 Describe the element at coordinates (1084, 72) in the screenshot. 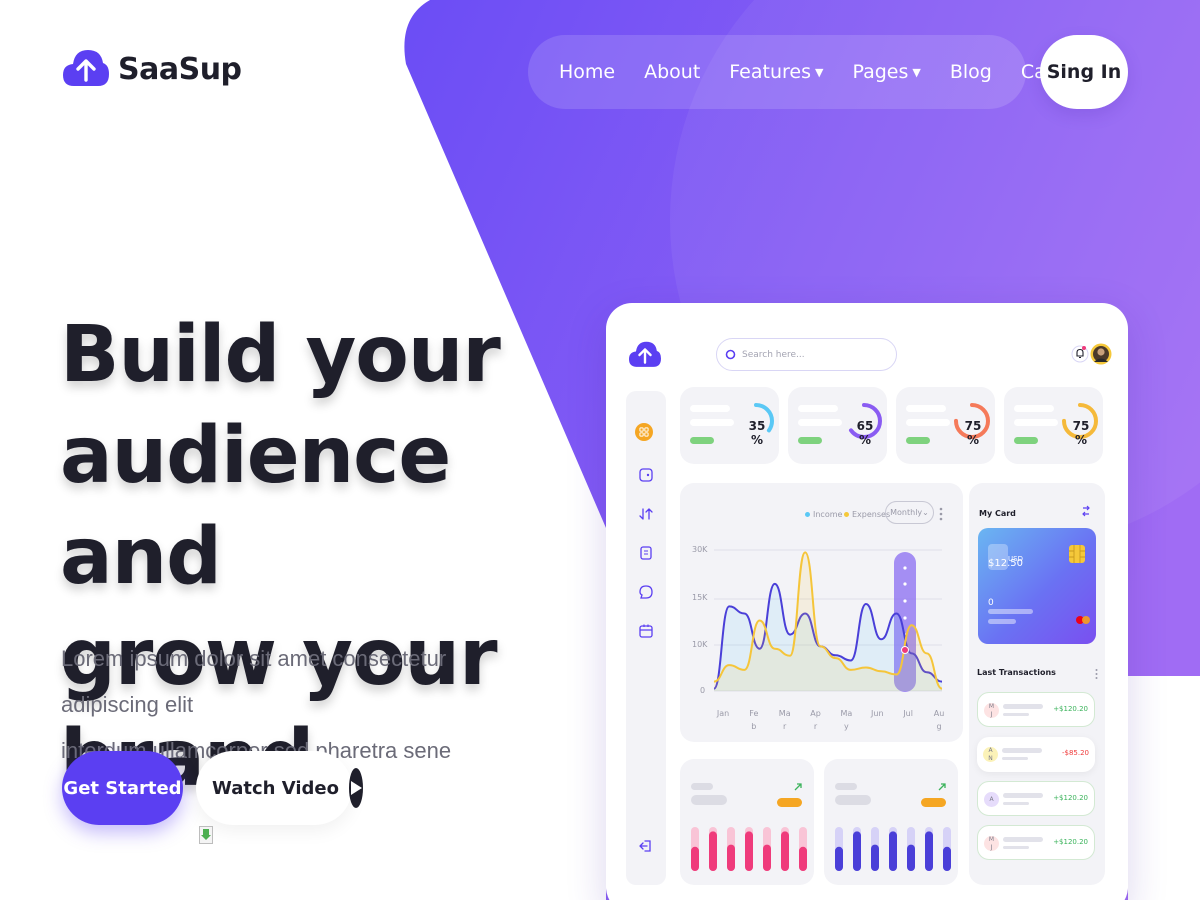

I see `signin-button: Sing In` at that location.